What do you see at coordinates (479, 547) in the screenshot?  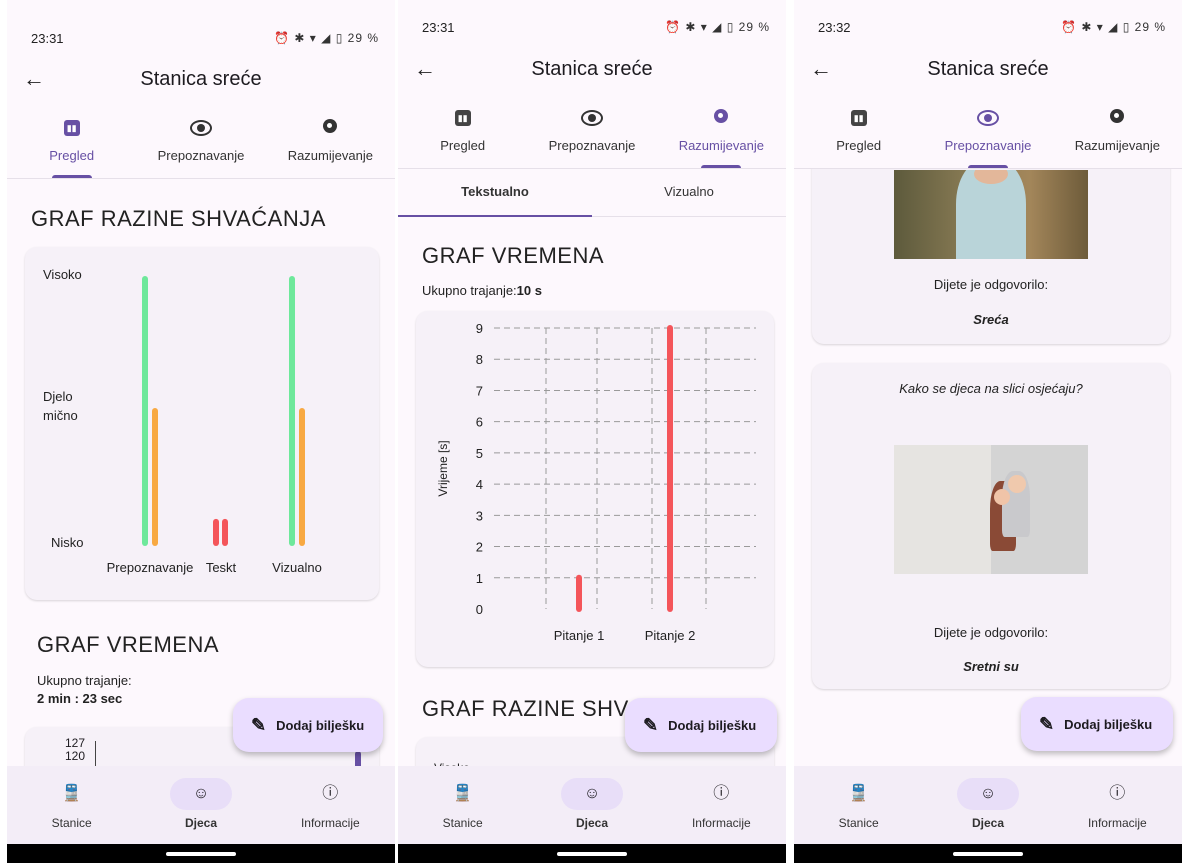 I see `y-tick-label: 2` at bounding box center [479, 547].